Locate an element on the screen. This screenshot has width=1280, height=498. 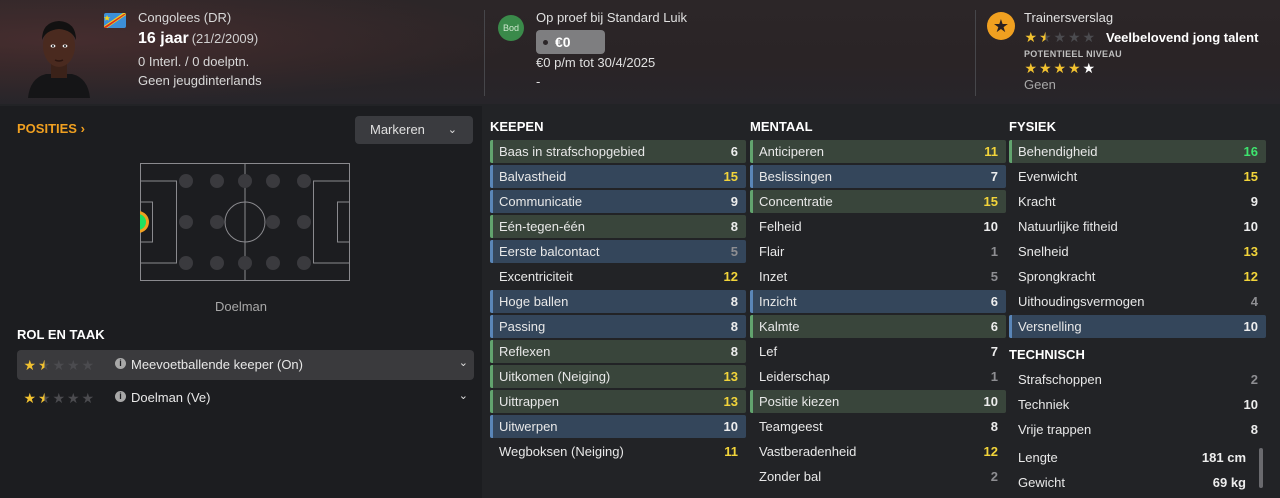
attribute-label: Strafschoppen is located at coordinates (1060, 379).